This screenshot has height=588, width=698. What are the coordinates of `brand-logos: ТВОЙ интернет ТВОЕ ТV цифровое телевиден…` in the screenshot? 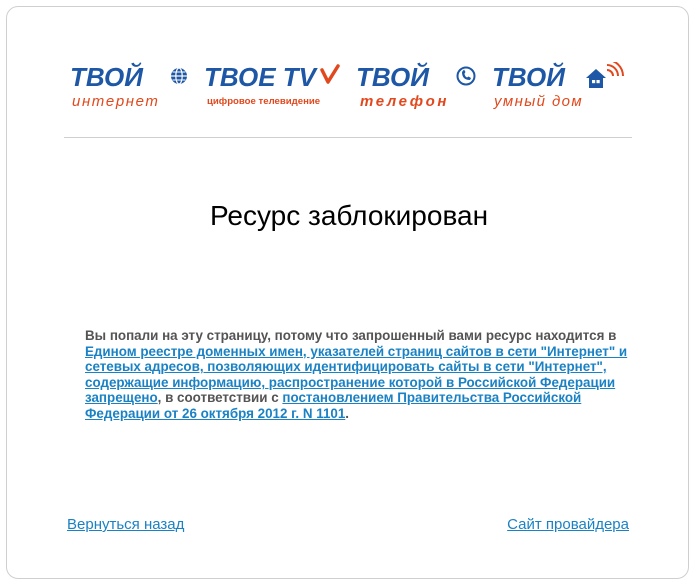 It's located at (348, 88).